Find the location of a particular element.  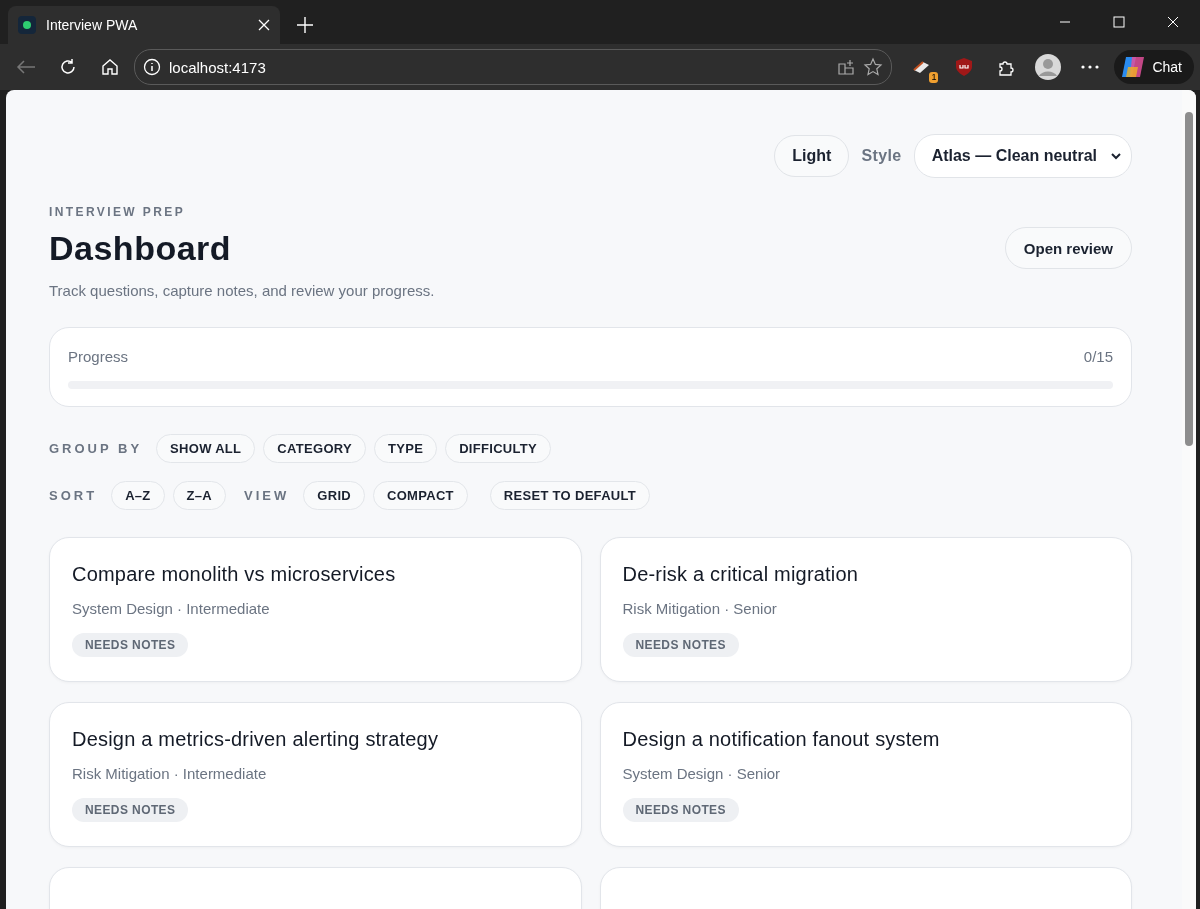

open-review-button: Open review is located at coordinates (1068, 248).